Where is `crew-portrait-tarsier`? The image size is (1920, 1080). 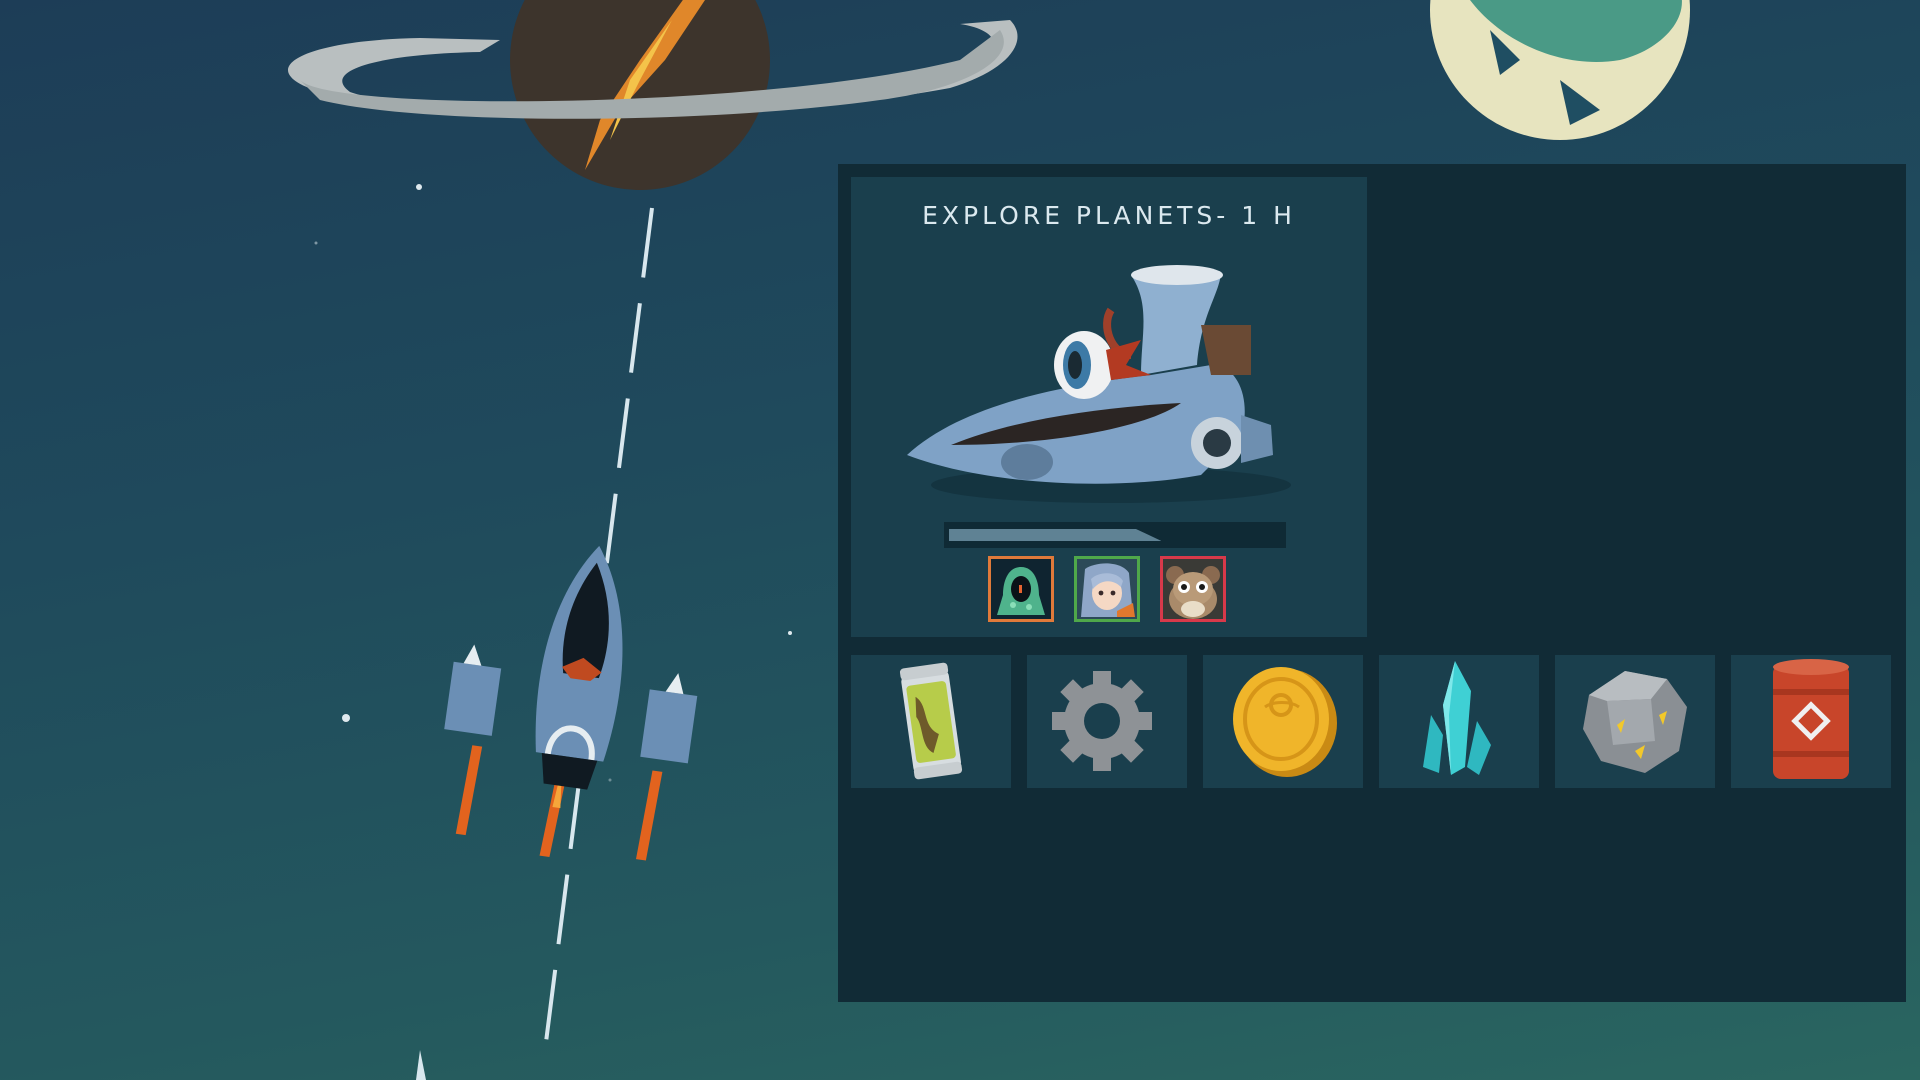
crew-portrait-tarsier is located at coordinates (1193, 589).